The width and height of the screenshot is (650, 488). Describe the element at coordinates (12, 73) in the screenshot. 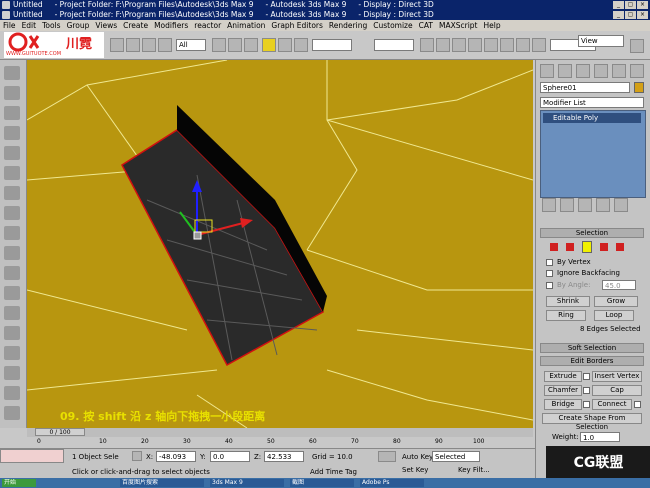

I see `undo-icon` at that location.